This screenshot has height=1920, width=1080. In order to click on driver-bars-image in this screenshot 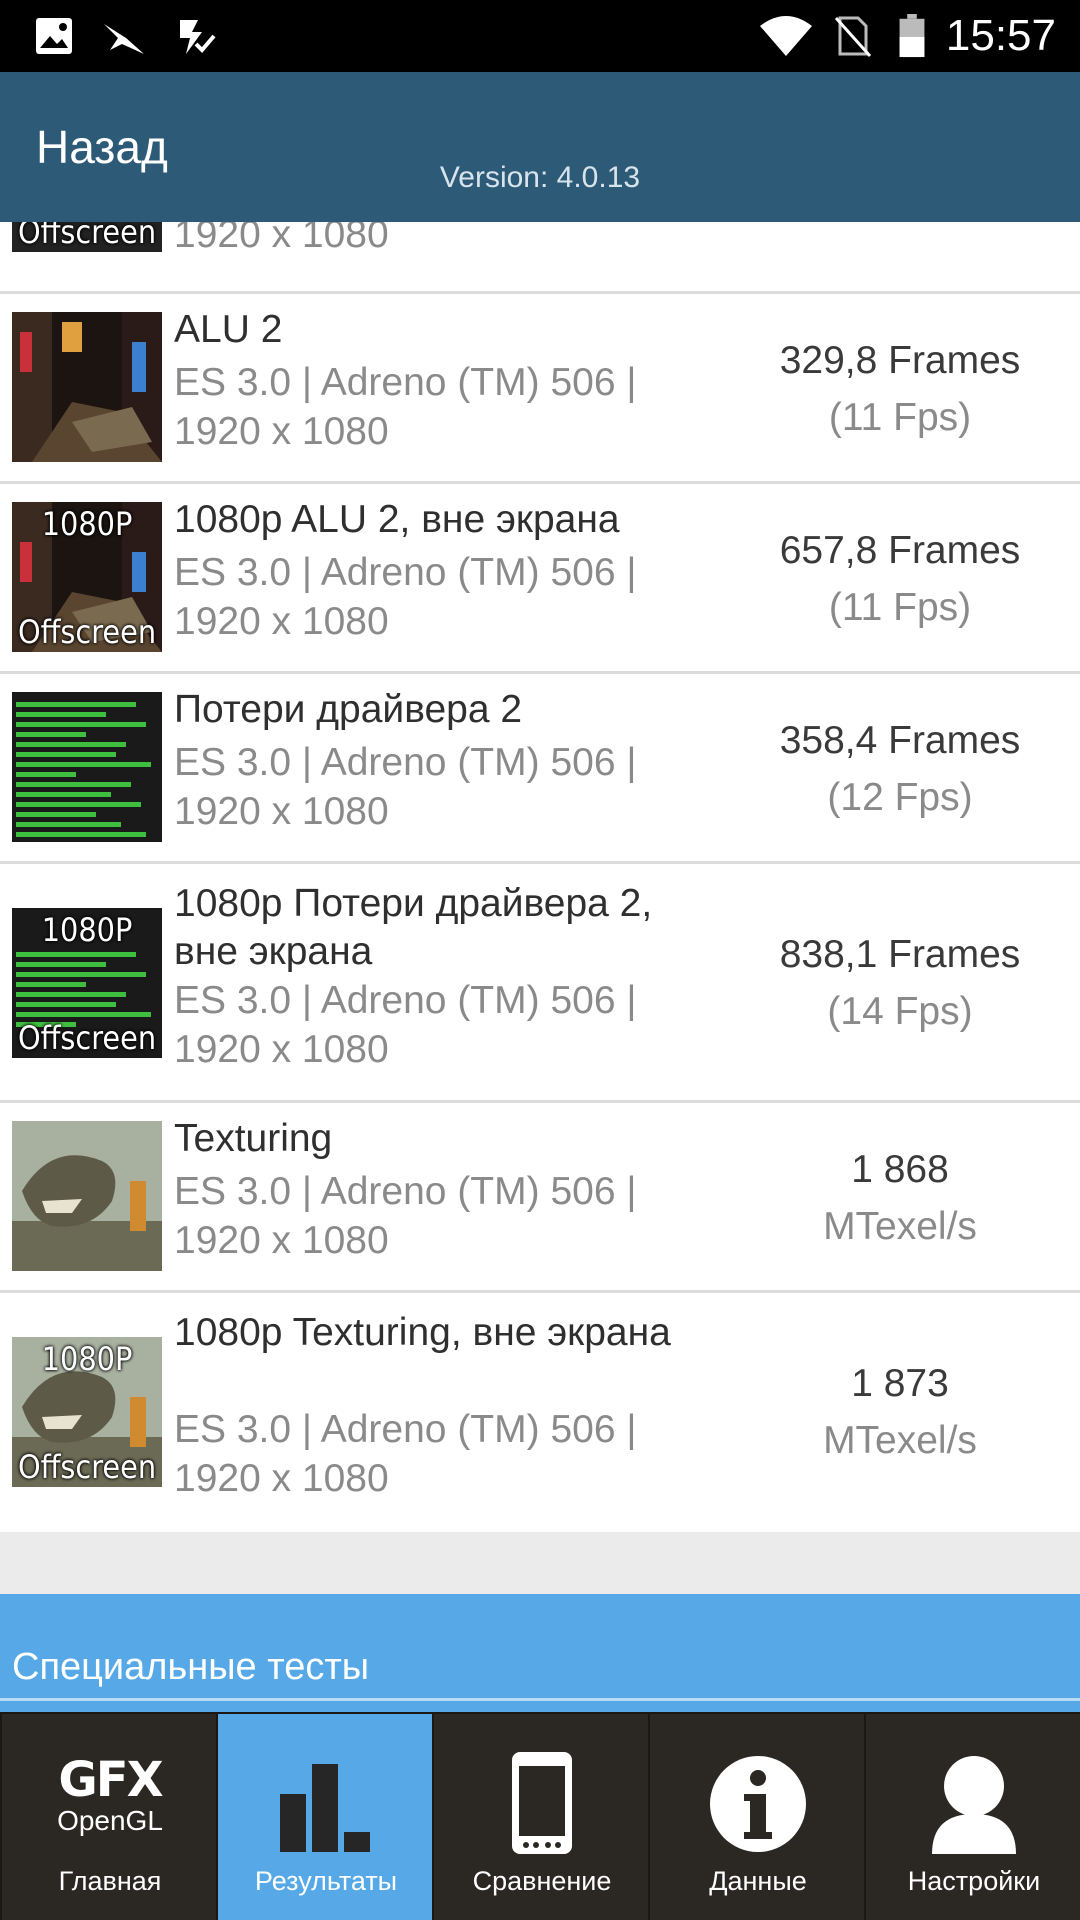, I will do `click(87, 767)`.